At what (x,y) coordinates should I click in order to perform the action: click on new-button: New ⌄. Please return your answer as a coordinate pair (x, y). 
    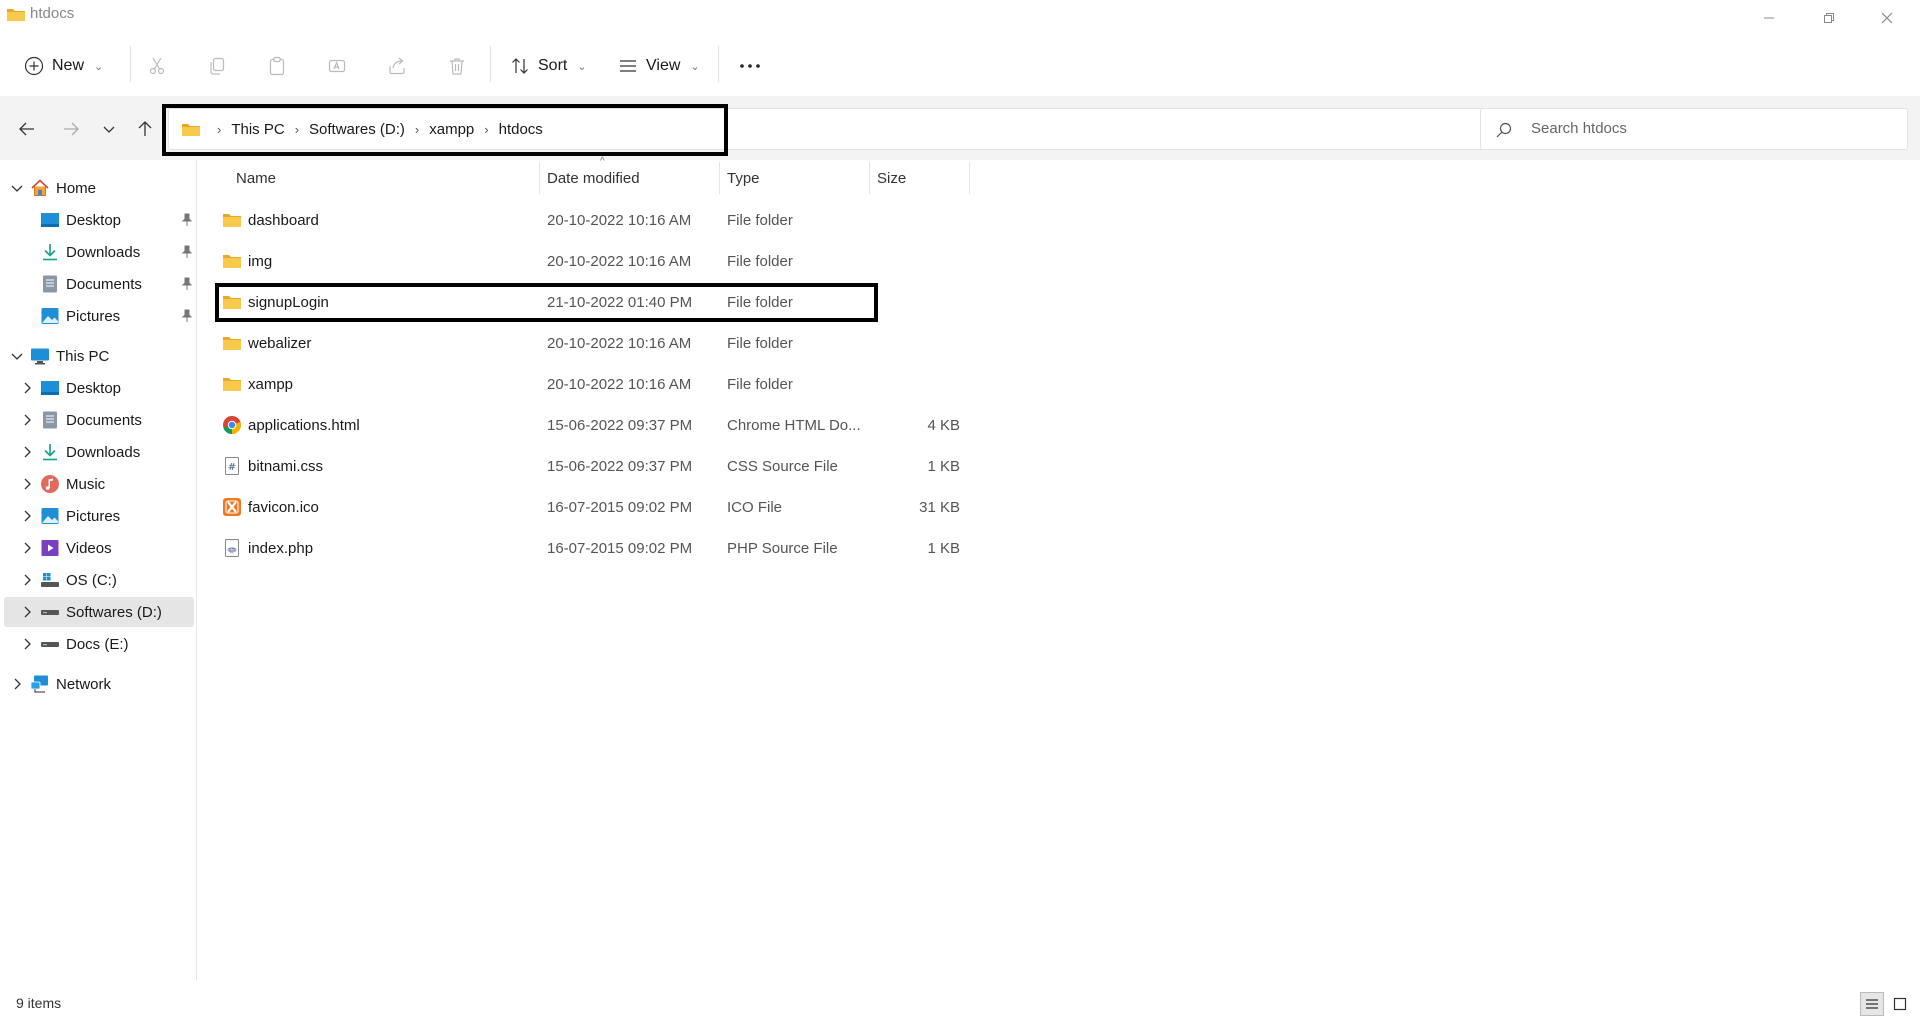
    Looking at the image, I should click on (63, 66).